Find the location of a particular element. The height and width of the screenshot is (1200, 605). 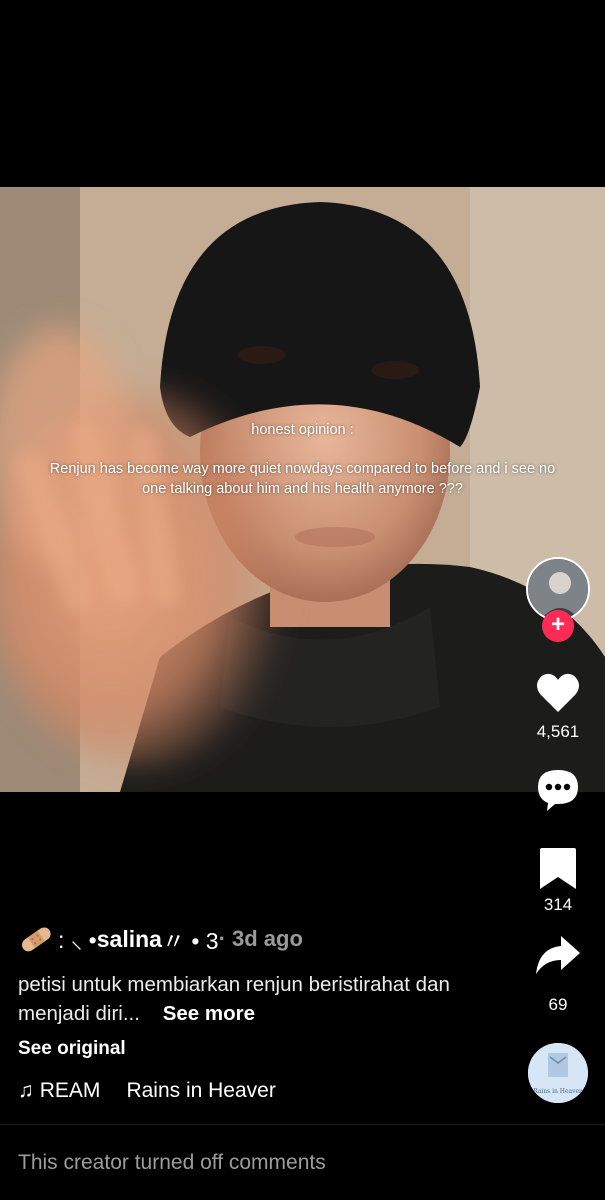

see-more-link: See more is located at coordinates (209, 1013).